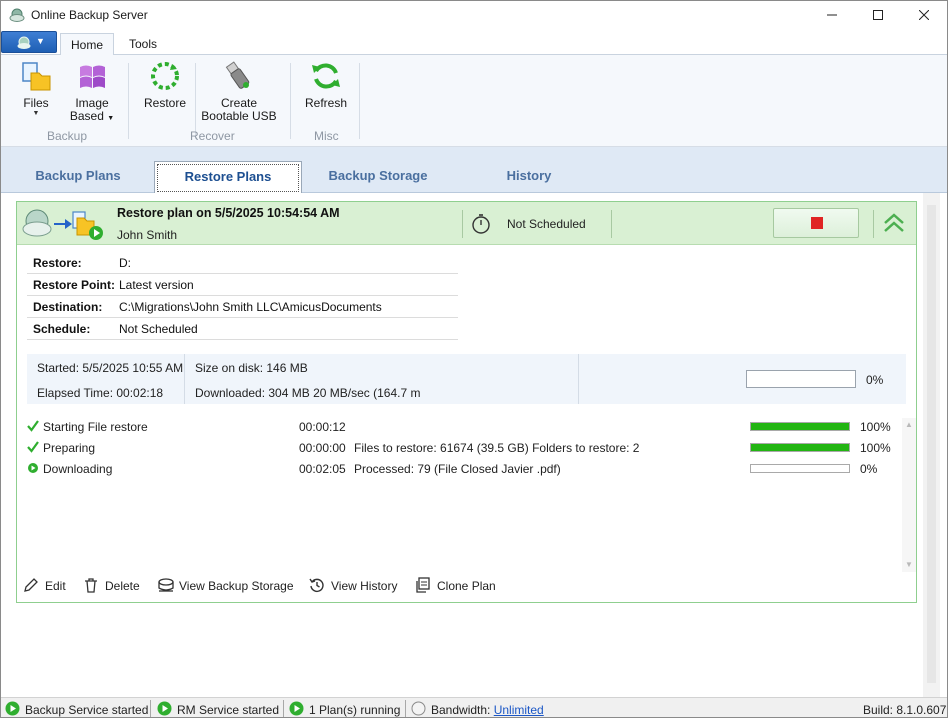  I want to click on restore-label: Restore, so click(165, 103).